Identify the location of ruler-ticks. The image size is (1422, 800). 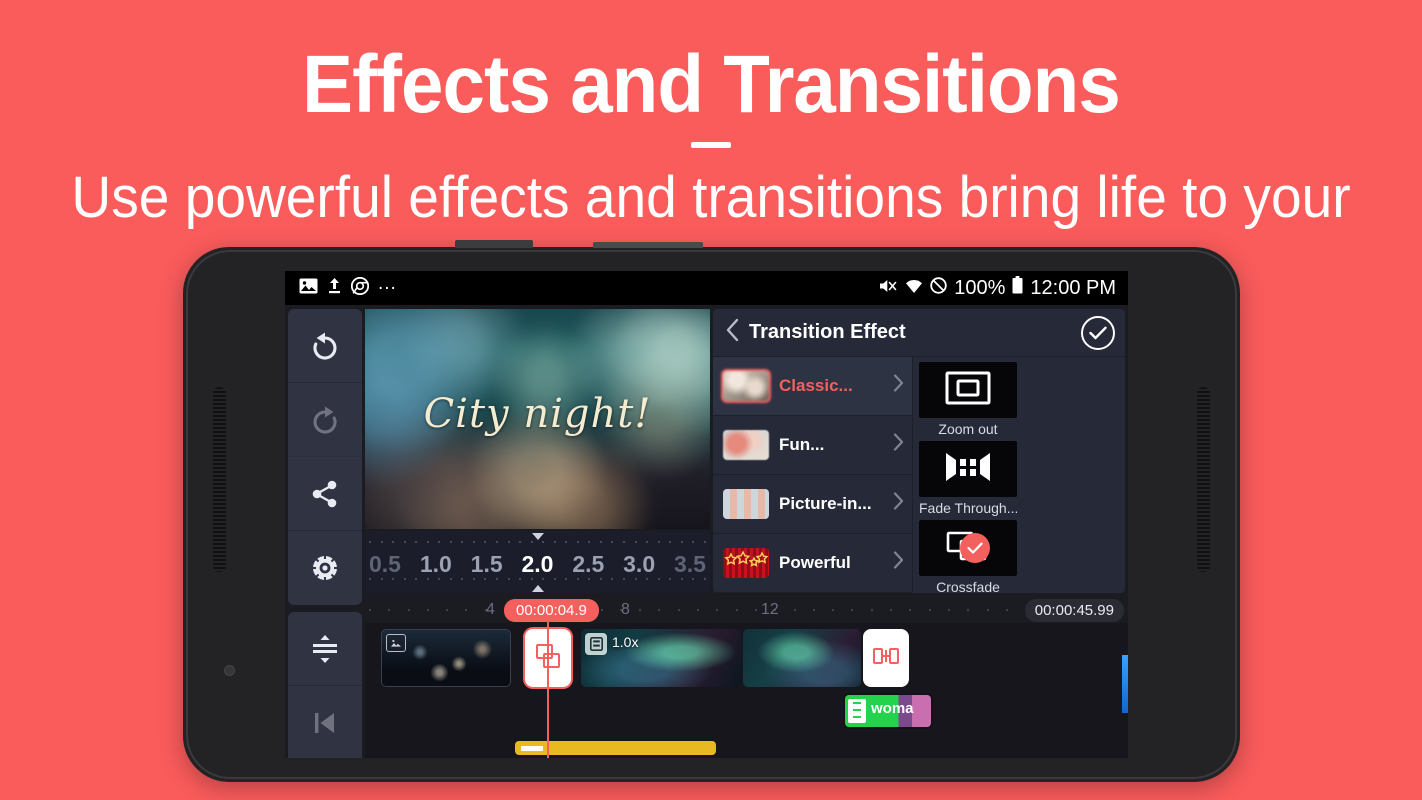
(746, 610).